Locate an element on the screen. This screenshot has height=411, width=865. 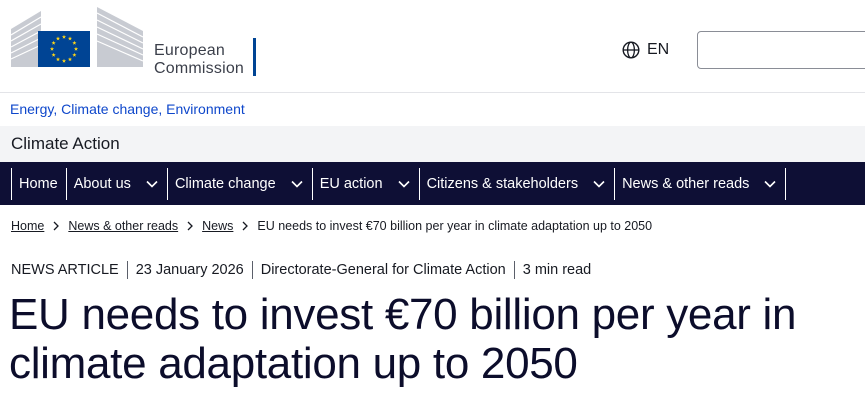
site-topics: Energy, Climate change, Environment is located at coordinates (127, 109).